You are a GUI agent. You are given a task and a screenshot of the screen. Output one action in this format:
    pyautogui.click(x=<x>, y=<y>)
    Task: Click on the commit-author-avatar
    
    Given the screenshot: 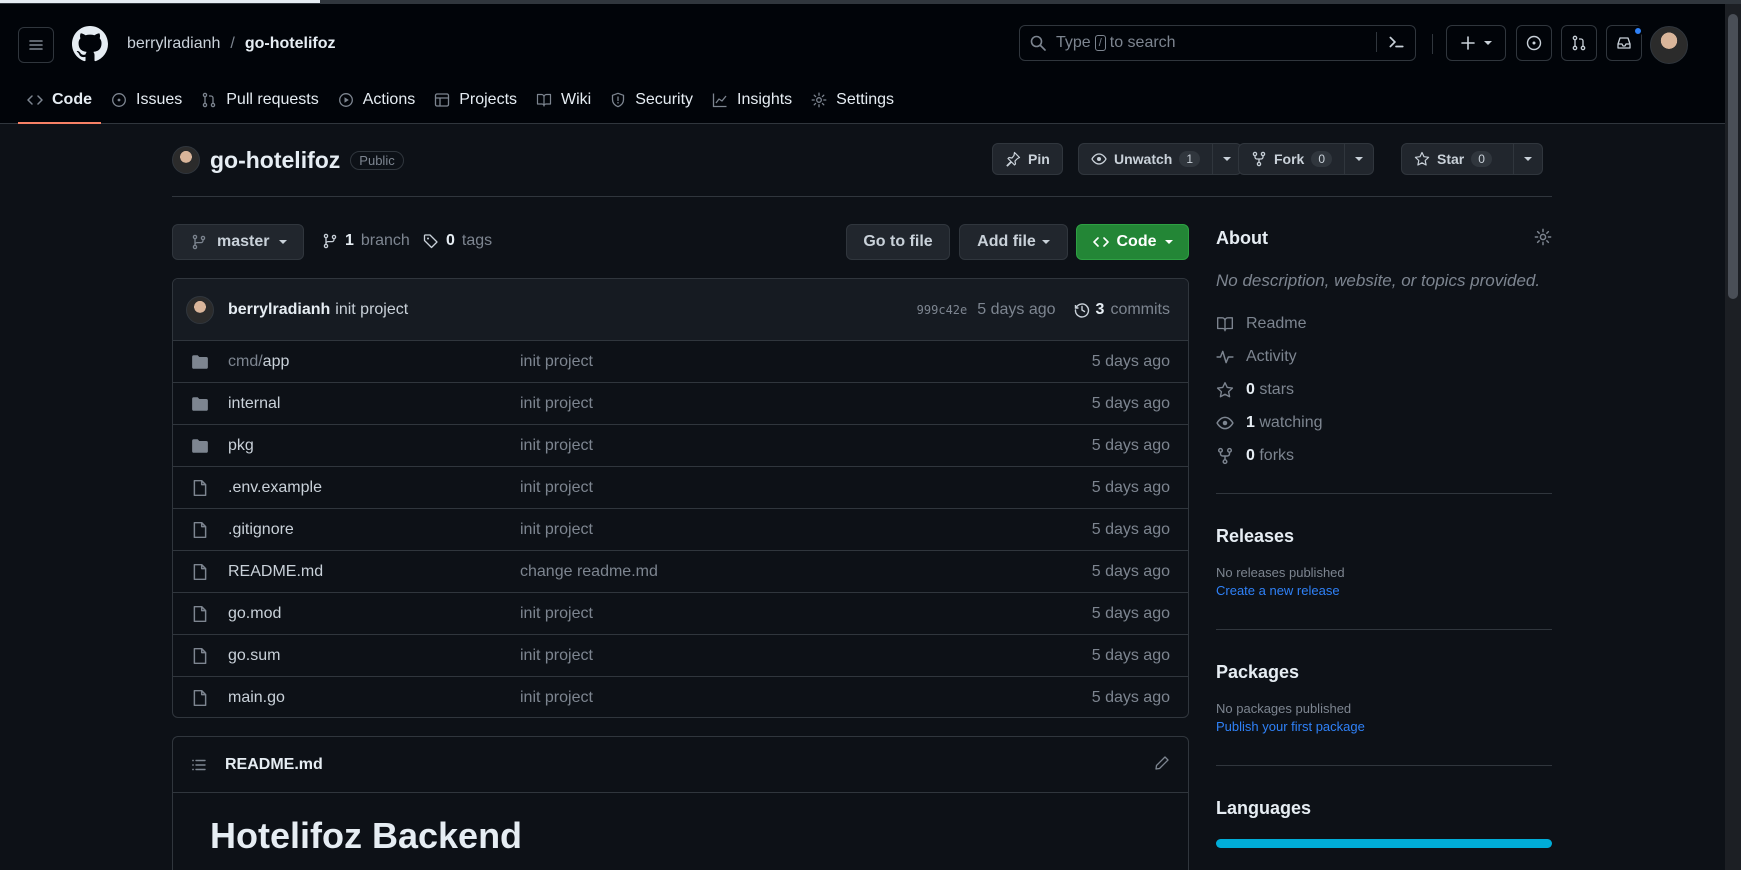 What is the action you would take?
    pyautogui.click(x=200, y=309)
    